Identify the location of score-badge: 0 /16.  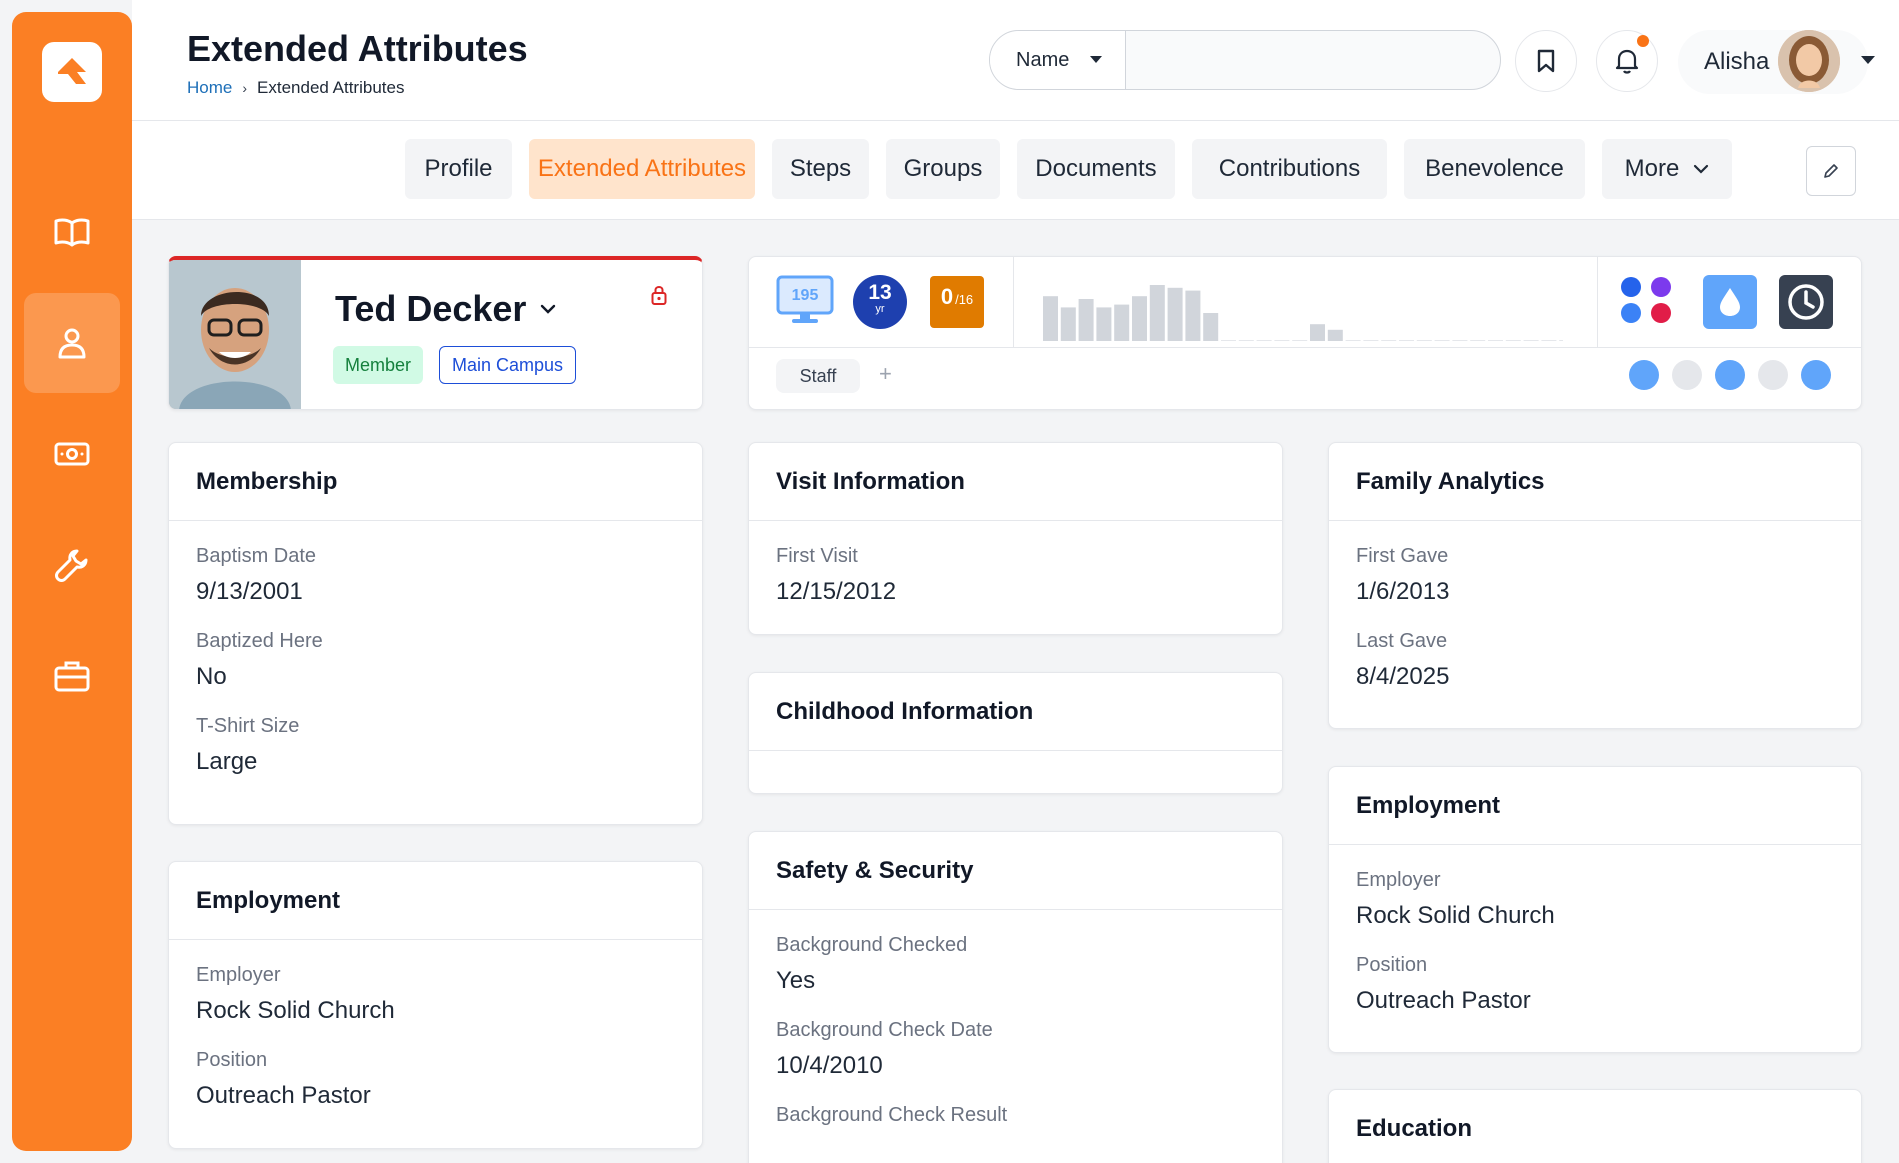
(957, 302).